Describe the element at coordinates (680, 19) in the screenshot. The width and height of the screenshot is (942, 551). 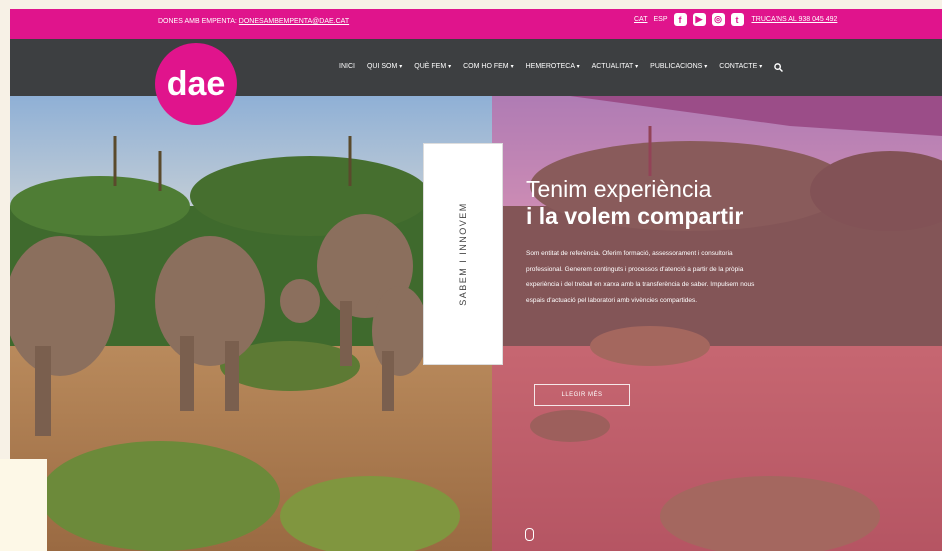
I see `facebook-icon: f` at that location.